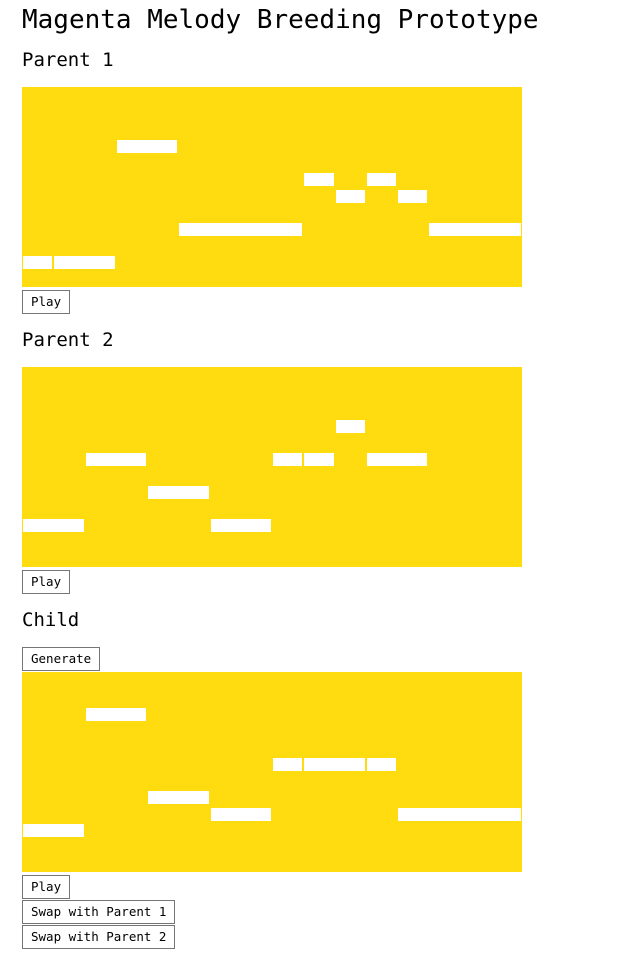 Image resolution: width=618 pixels, height=958 pixels. Describe the element at coordinates (68, 340) in the screenshot. I see `parent2-heading: Parent 2` at that location.